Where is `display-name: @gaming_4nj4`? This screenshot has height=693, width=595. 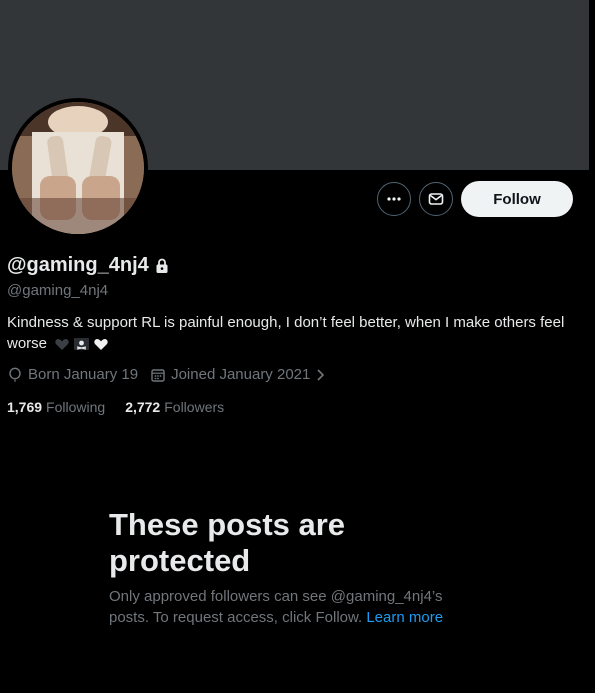
display-name: @gaming_4nj4 is located at coordinates (78, 265).